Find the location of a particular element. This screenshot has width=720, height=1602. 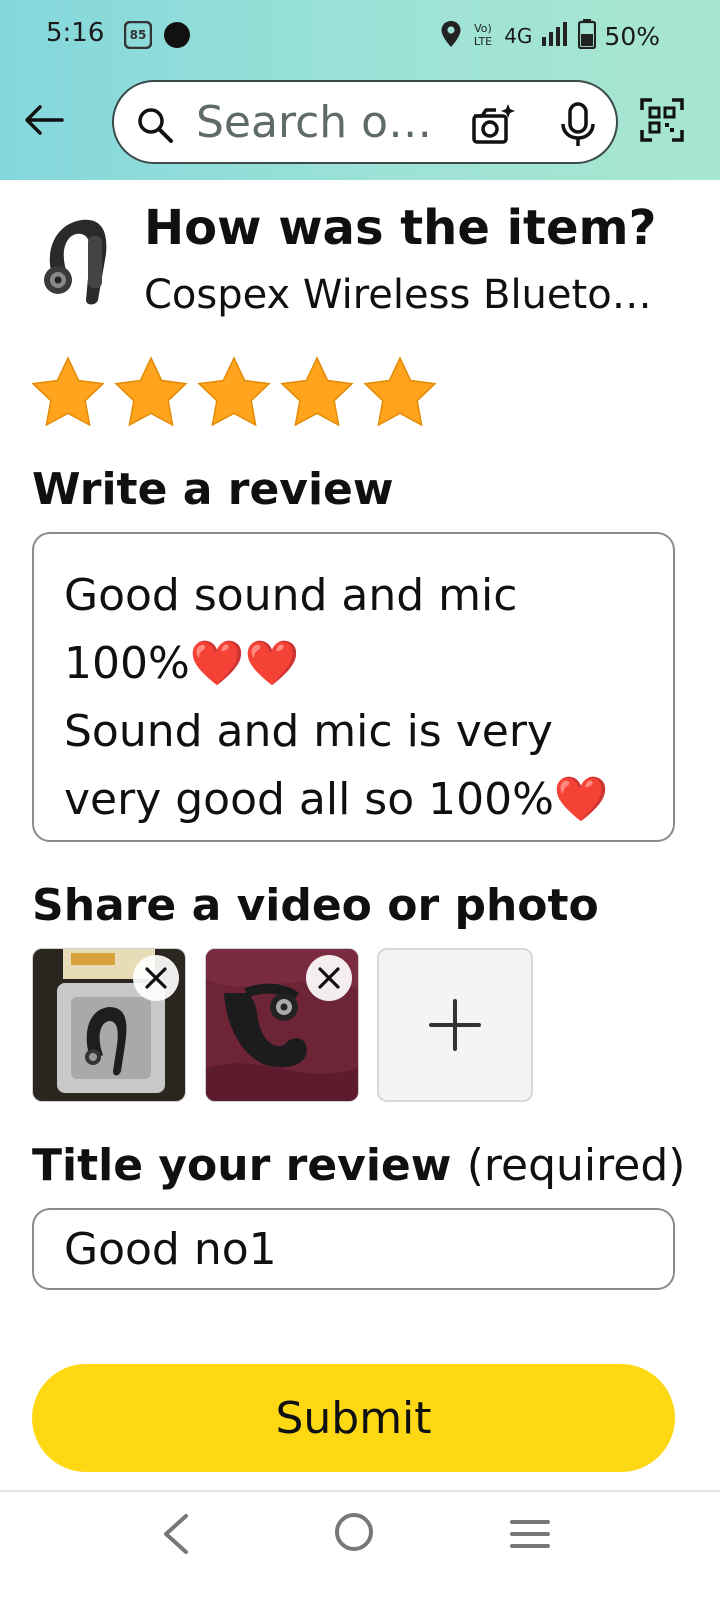

star-rating is located at coordinates (237, 393).